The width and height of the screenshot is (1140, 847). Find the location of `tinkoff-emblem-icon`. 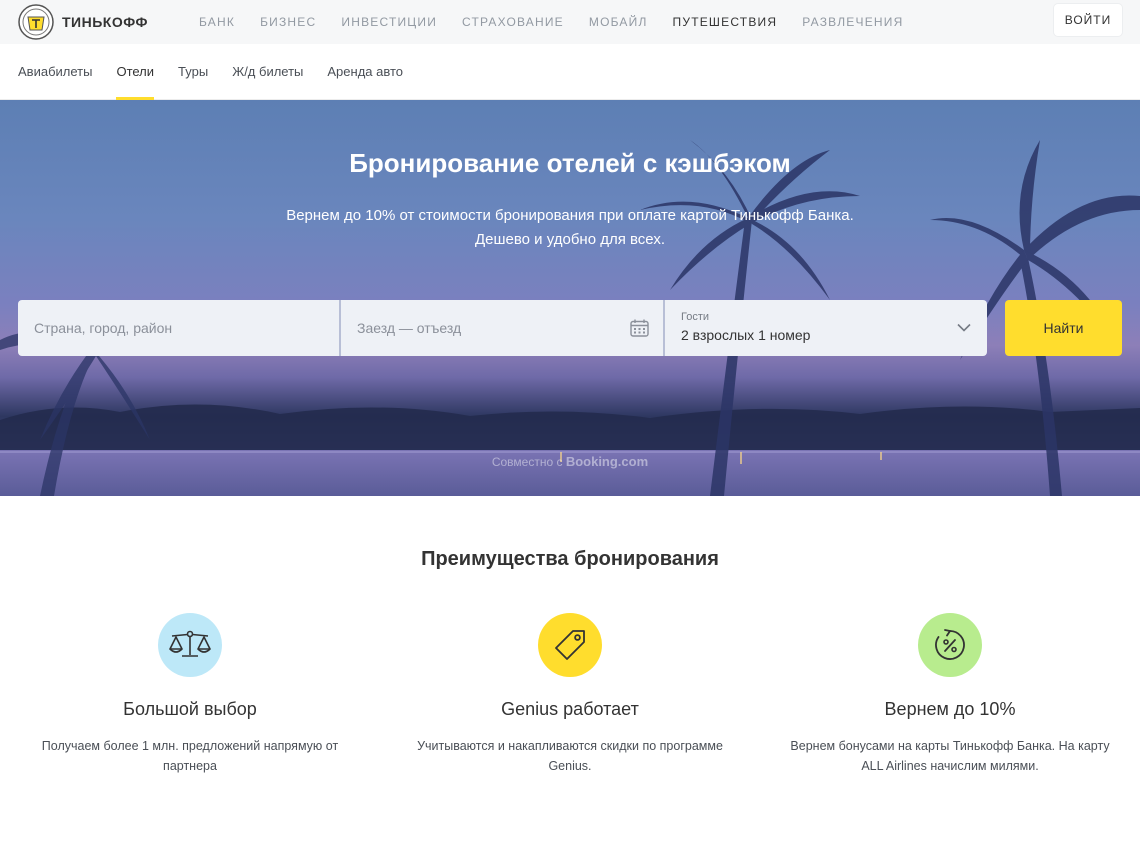

tinkoff-emblem-icon is located at coordinates (36, 22).